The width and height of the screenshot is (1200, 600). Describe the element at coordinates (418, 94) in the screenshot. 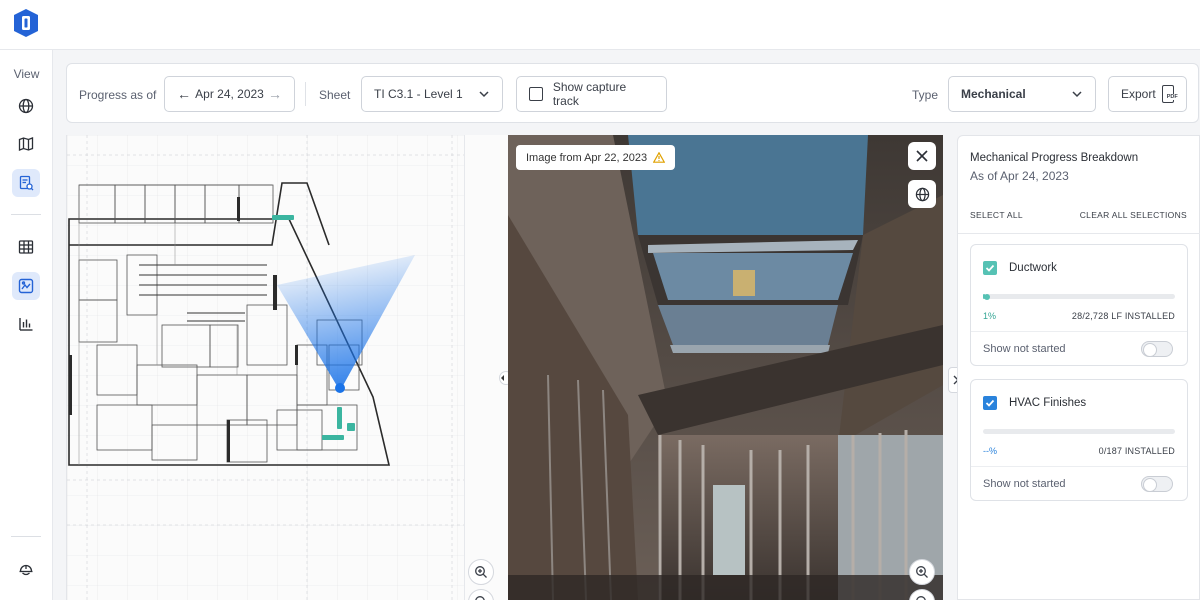

I see `sheet-value: TI C3.1 - Level 1` at that location.